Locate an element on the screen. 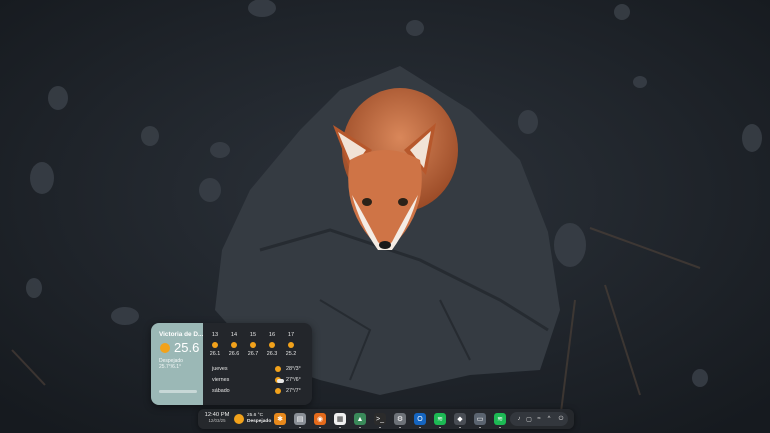  chevron-up-icon: ^ is located at coordinates (549, 419).